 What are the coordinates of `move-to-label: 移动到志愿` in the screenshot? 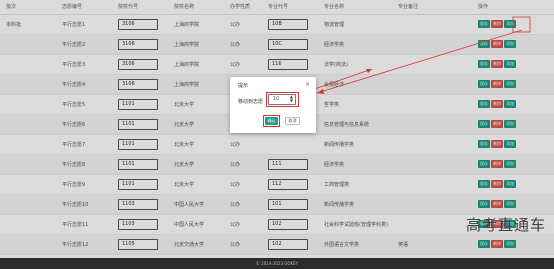 It's located at (251, 102).